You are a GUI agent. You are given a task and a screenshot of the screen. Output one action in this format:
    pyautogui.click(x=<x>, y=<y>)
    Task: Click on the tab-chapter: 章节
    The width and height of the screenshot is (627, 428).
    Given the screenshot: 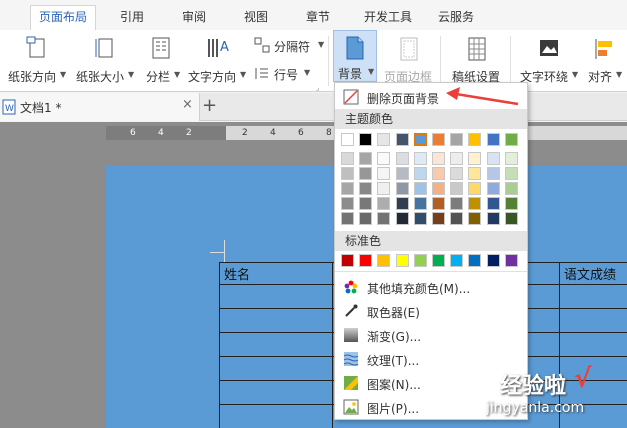 What is the action you would take?
    pyautogui.click(x=318, y=18)
    